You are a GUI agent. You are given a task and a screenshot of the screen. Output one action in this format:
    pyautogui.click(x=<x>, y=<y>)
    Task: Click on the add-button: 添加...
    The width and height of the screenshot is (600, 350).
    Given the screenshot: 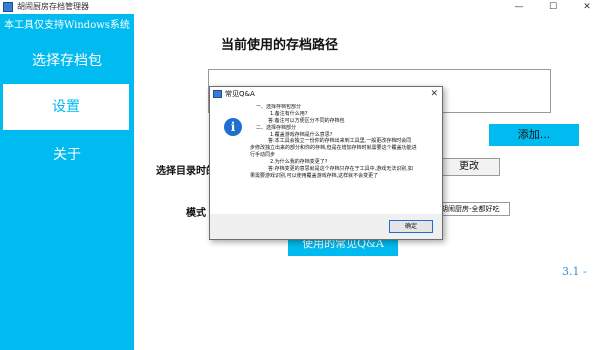 What is the action you would take?
    pyautogui.click(x=534, y=135)
    